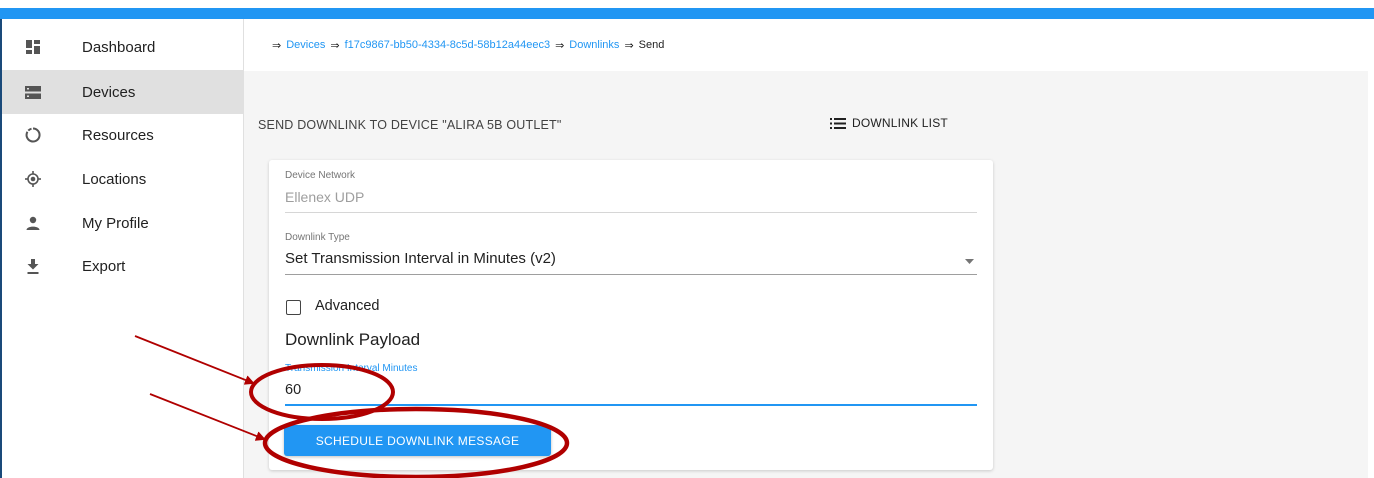 The width and height of the screenshot is (1374, 478). I want to click on payload-section-title: Downlink Payload, so click(353, 339).